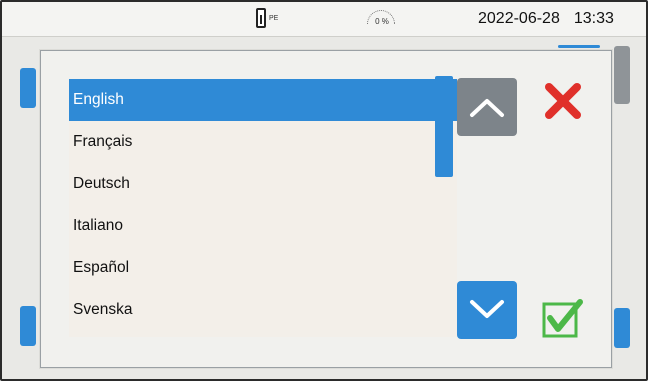 This screenshot has width=648, height=381. Describe the element at coordinates (28, 88) in the screenshot. I see `background-button-left-top` at that location.